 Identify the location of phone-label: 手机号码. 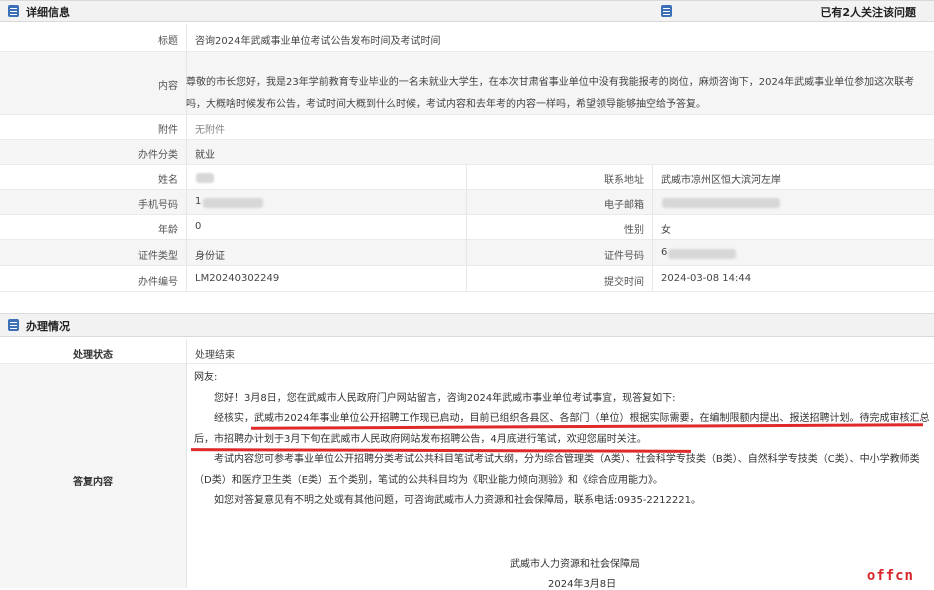
(158, 203).